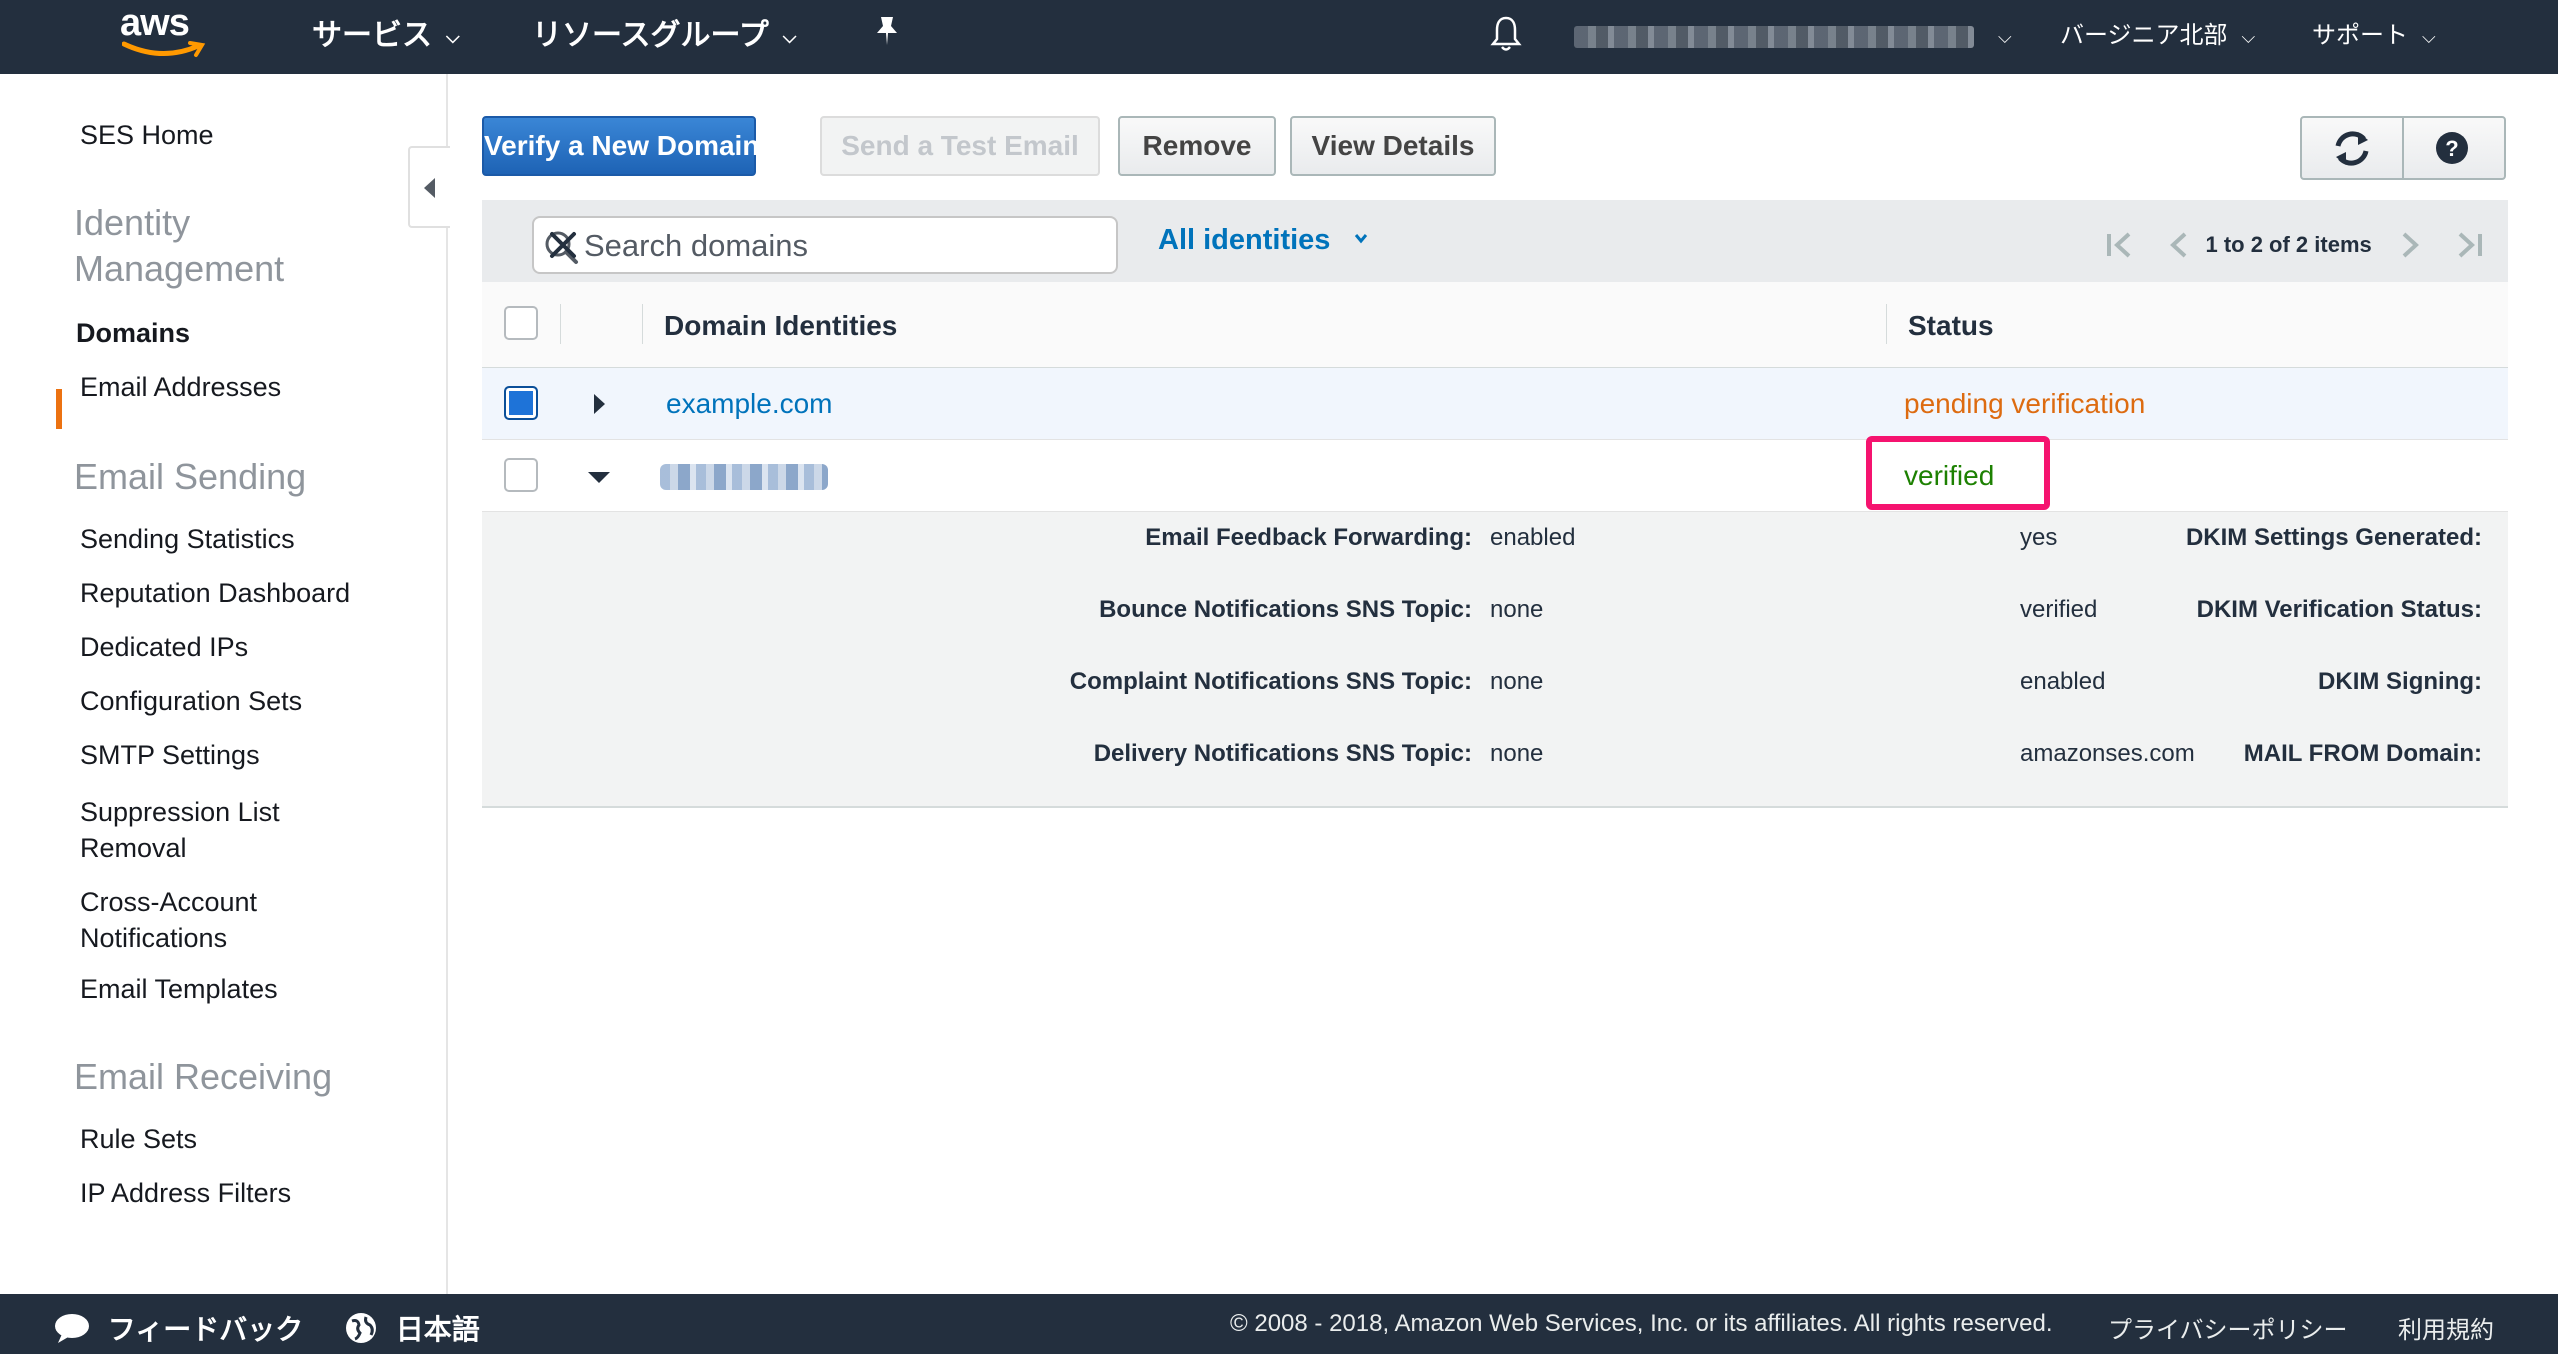  Describe the element at coordinates (215, 593) in the screenshot. I see `sidebar-item-reputation-dashboard: Reputation Dashboard` at that location.